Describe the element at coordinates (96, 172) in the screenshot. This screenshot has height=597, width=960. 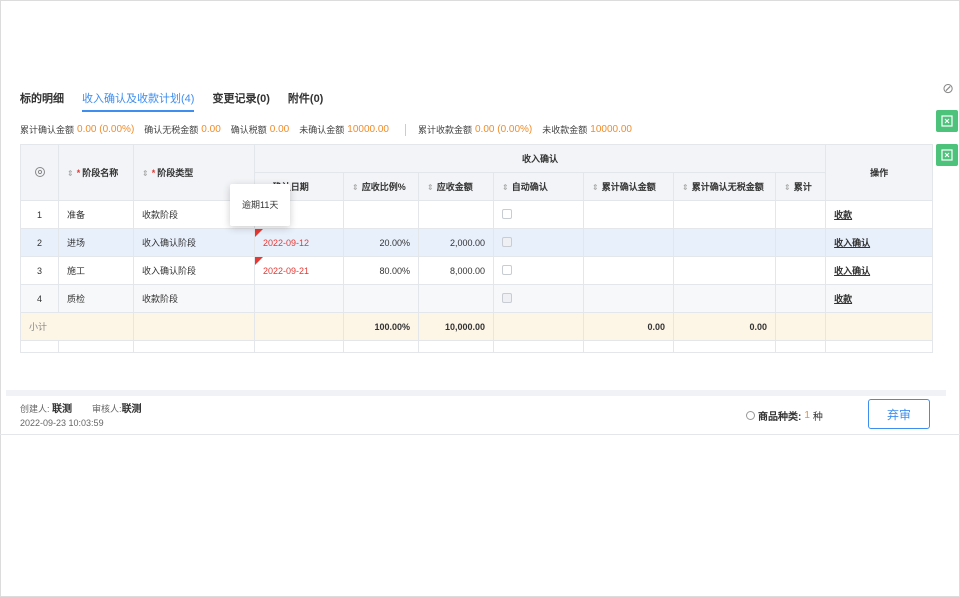
I see `header-stage-name: ⇕ * 阶段名称` at that location.